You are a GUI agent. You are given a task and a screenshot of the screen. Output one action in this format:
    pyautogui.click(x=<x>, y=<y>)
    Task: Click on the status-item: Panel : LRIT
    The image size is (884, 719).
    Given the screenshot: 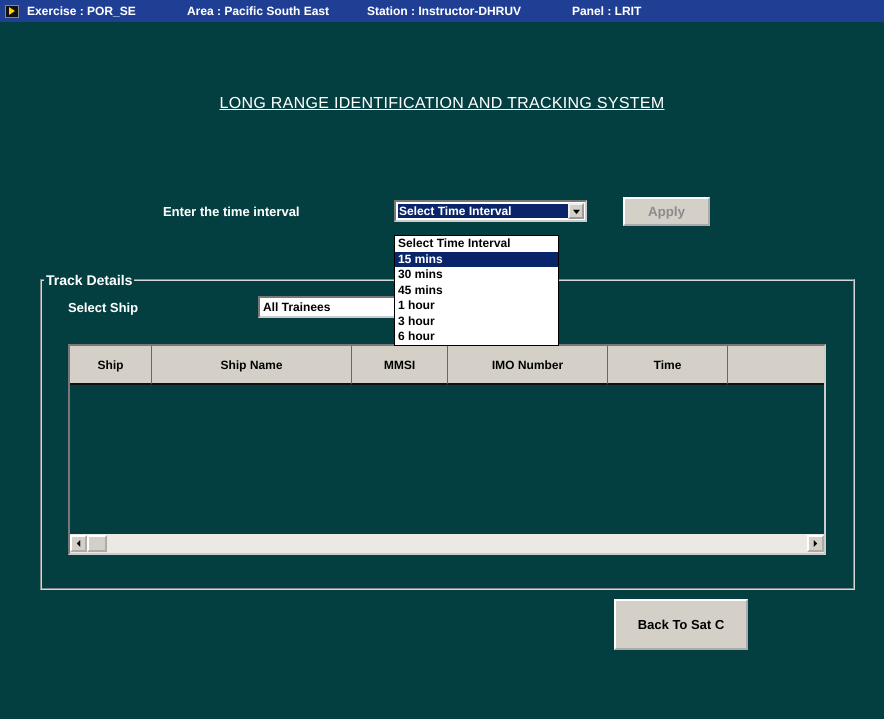 What is the action you would take?
    pyautogui.click(x=607, y=11)
    